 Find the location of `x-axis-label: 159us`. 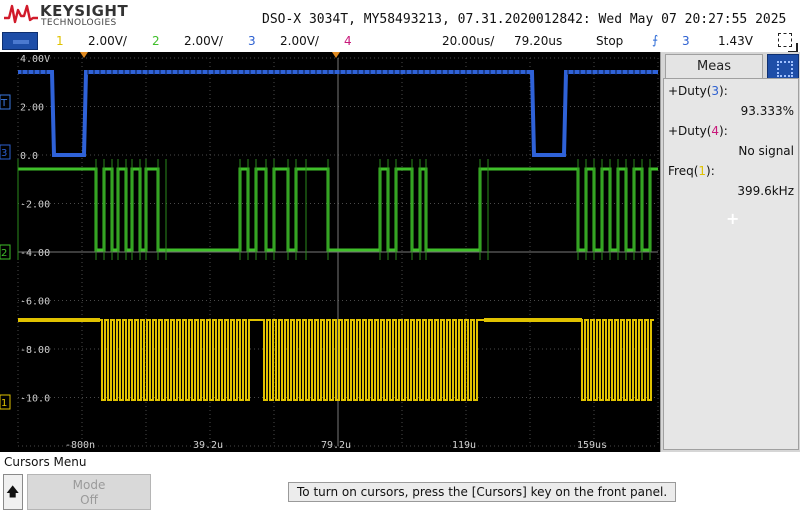

x-axis-label: 159us is located at coordinates (592, 445).